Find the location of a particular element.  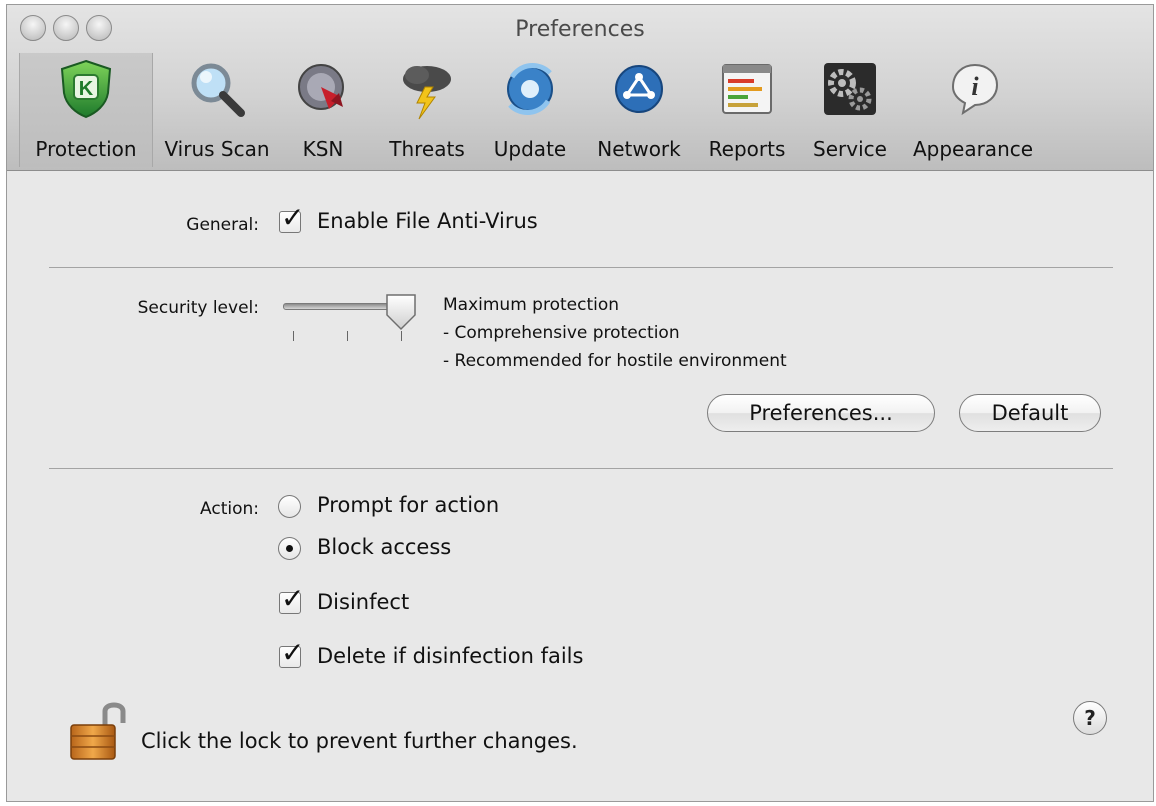

security-level-name: Maximum protection is located at coordinates (531, 305).